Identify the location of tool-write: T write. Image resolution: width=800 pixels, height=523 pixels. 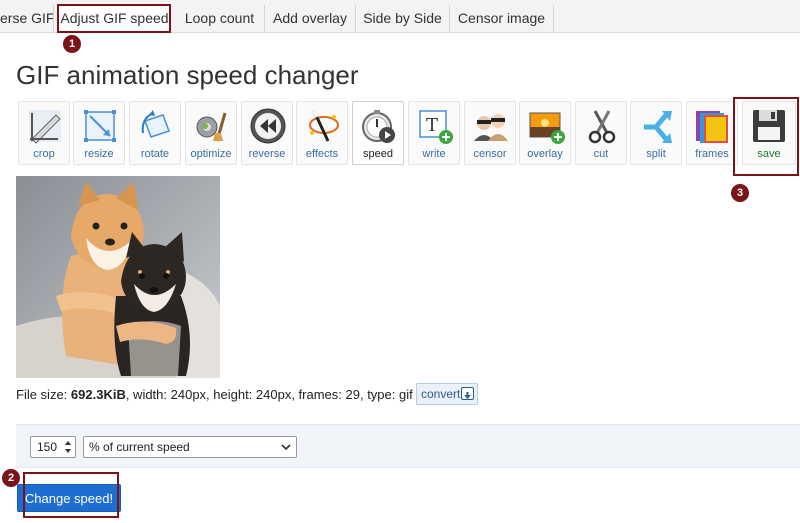
(434, 133).